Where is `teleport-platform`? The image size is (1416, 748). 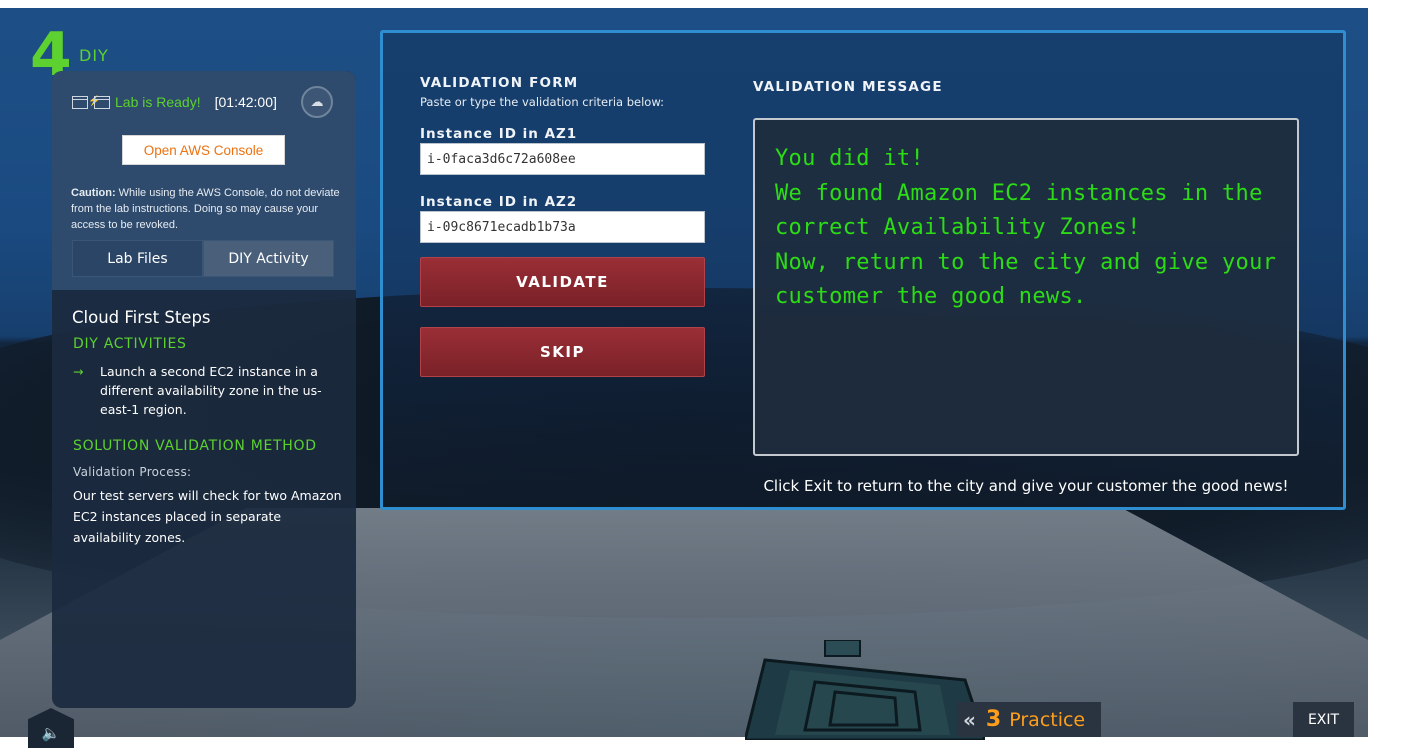 teleport-platform is located at coordinates (865, 690).